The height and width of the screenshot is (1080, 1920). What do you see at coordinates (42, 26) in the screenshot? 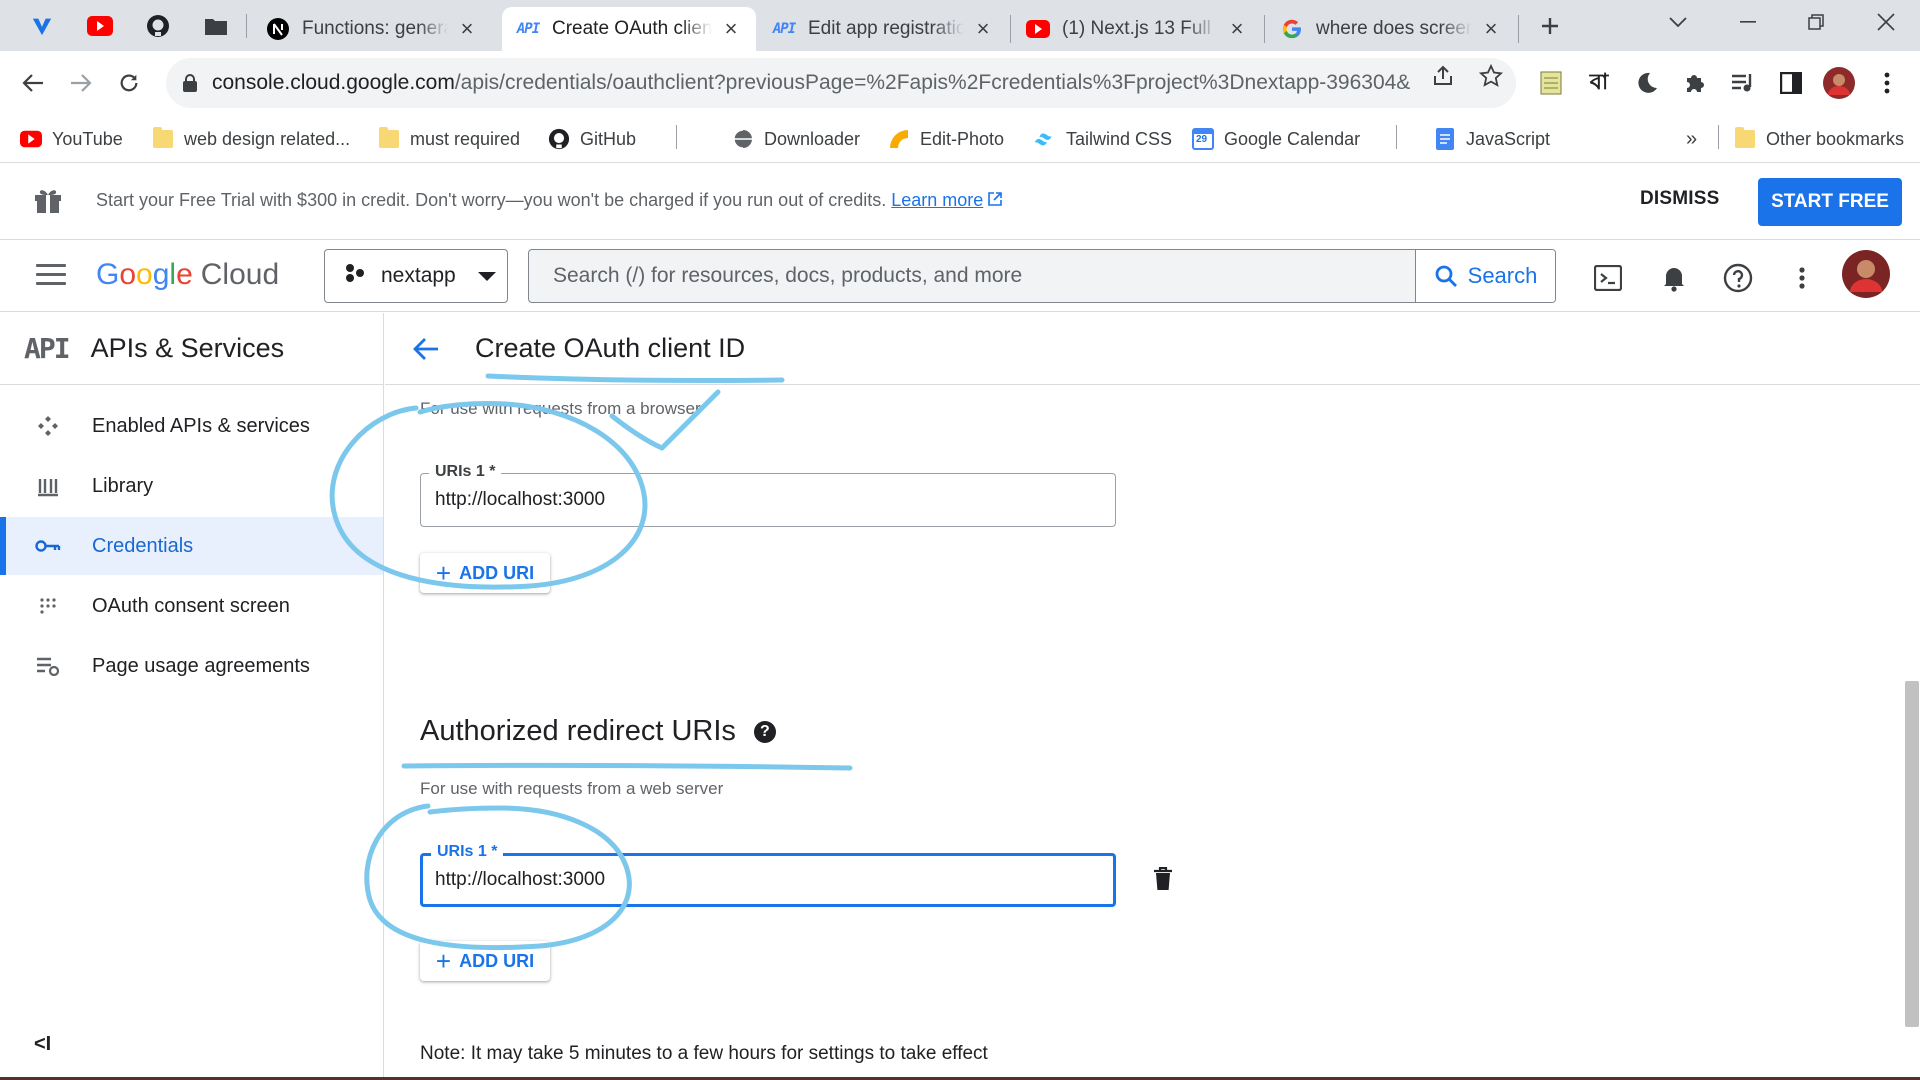
I see `vercel-pinned-tab` at bounding box center [42, 26].